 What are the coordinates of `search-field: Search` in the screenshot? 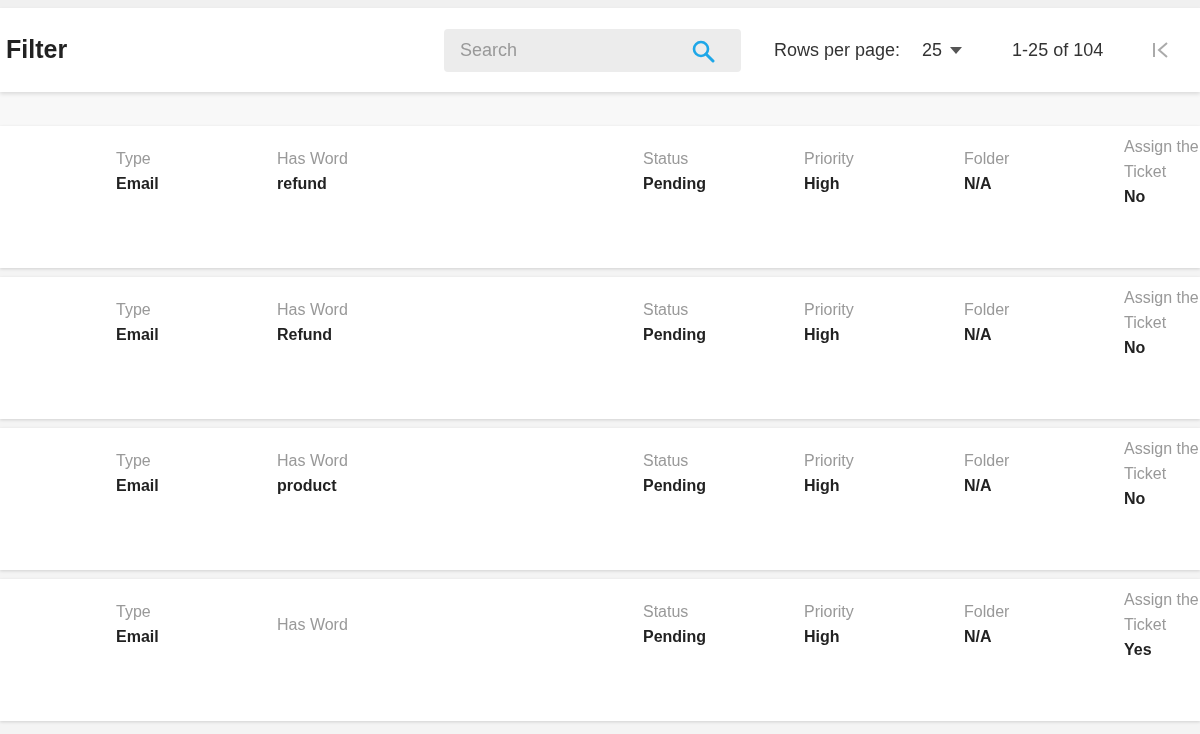 It's located at (592, 50).